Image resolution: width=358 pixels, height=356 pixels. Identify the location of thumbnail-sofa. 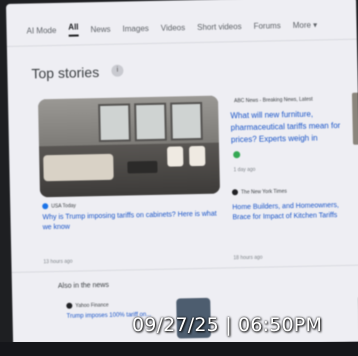
(78, 167).